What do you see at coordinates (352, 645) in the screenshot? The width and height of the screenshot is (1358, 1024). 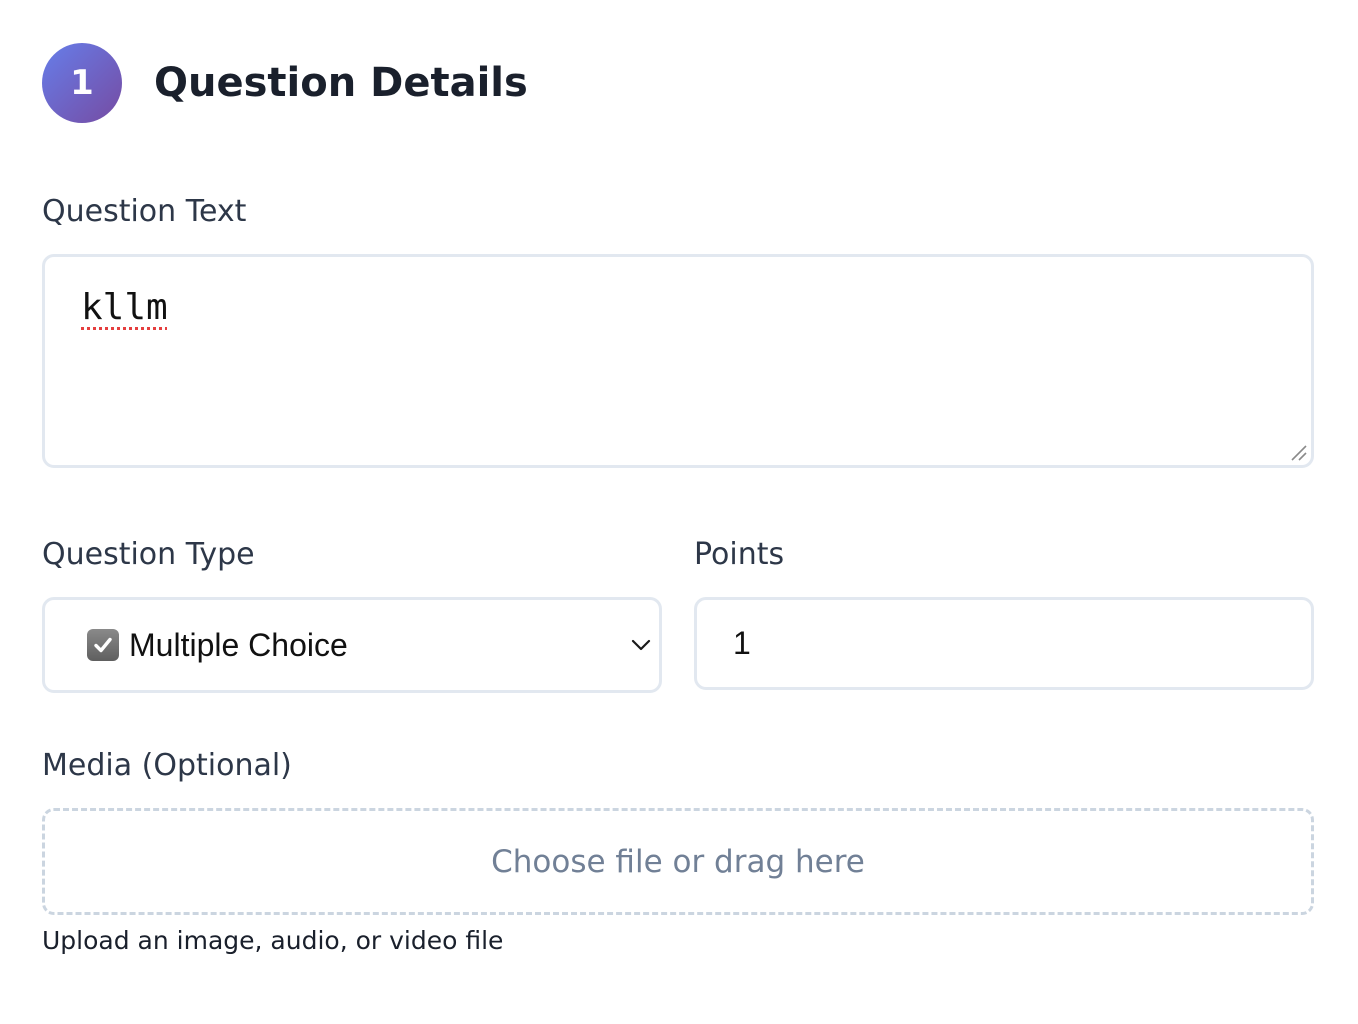 I see `question-type-select: Multiple Choice` at bounding box center [352, 645].